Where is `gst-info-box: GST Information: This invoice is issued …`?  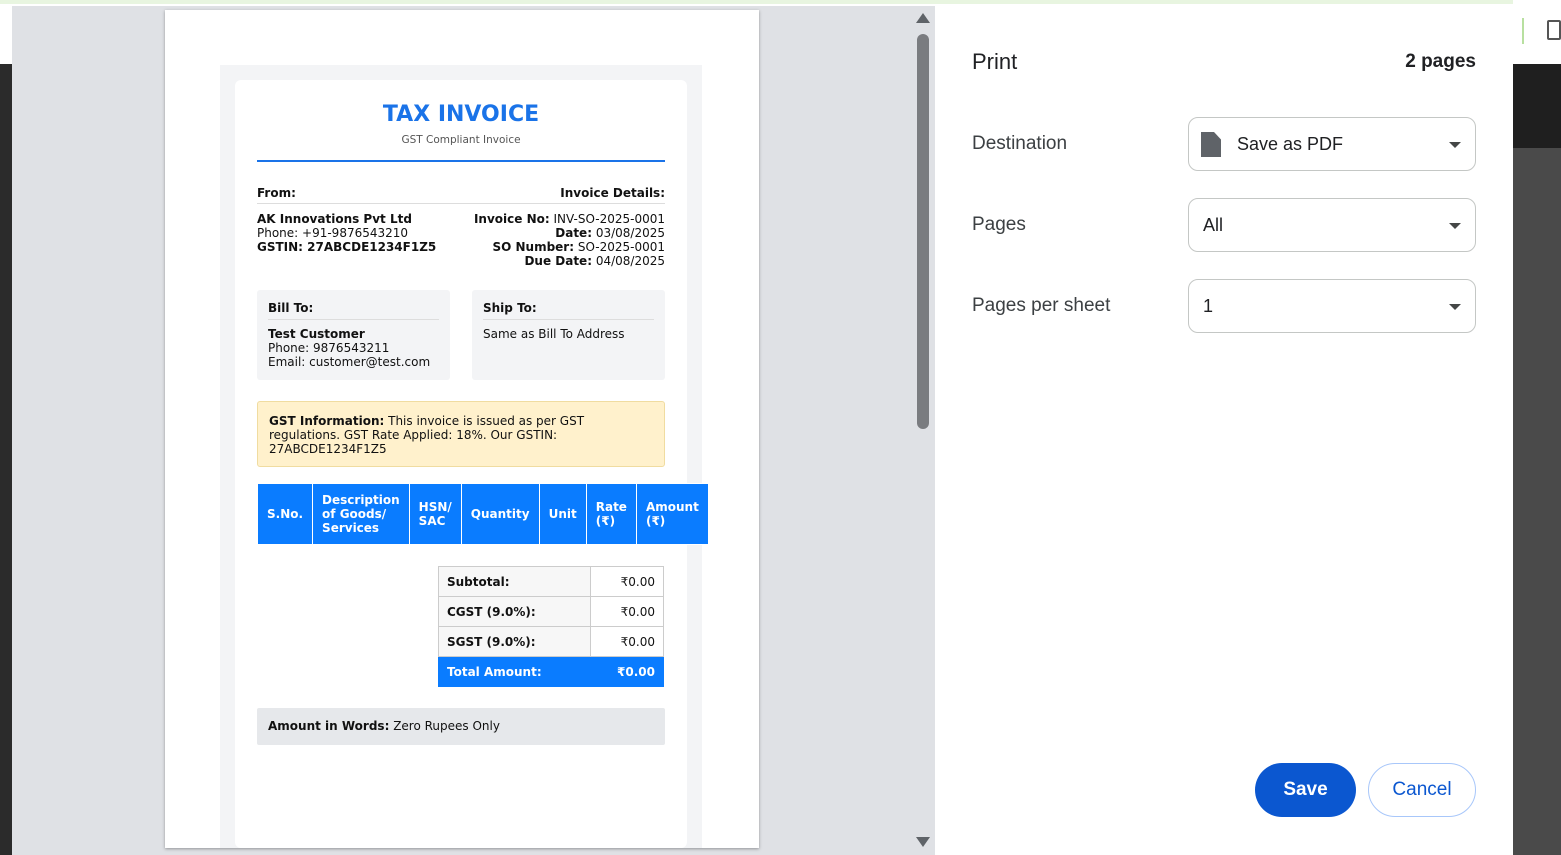
gst-info-box: GST Information: This invoice is issued … is located at coordinates (461, 434).